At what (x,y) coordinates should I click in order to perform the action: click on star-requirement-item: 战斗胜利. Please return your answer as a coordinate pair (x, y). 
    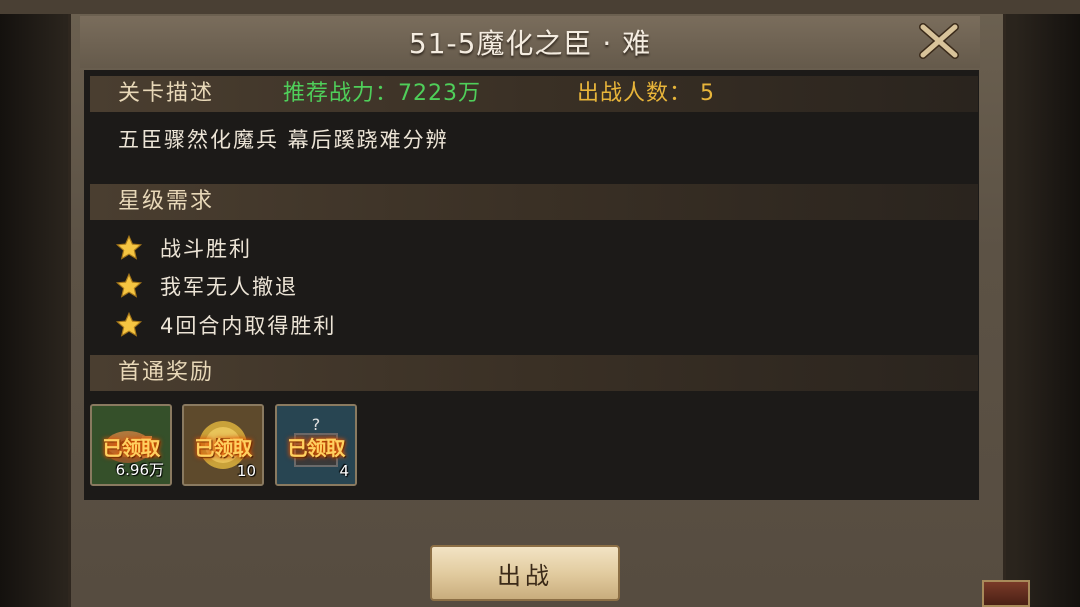
    Looking at the image, I should click on (183, 248).